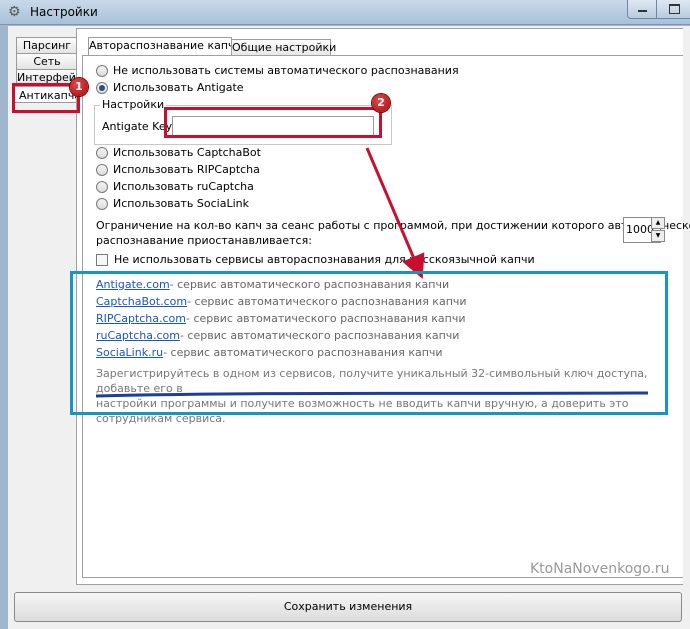  I want to click on annotation-arrow, so click(395, 213).